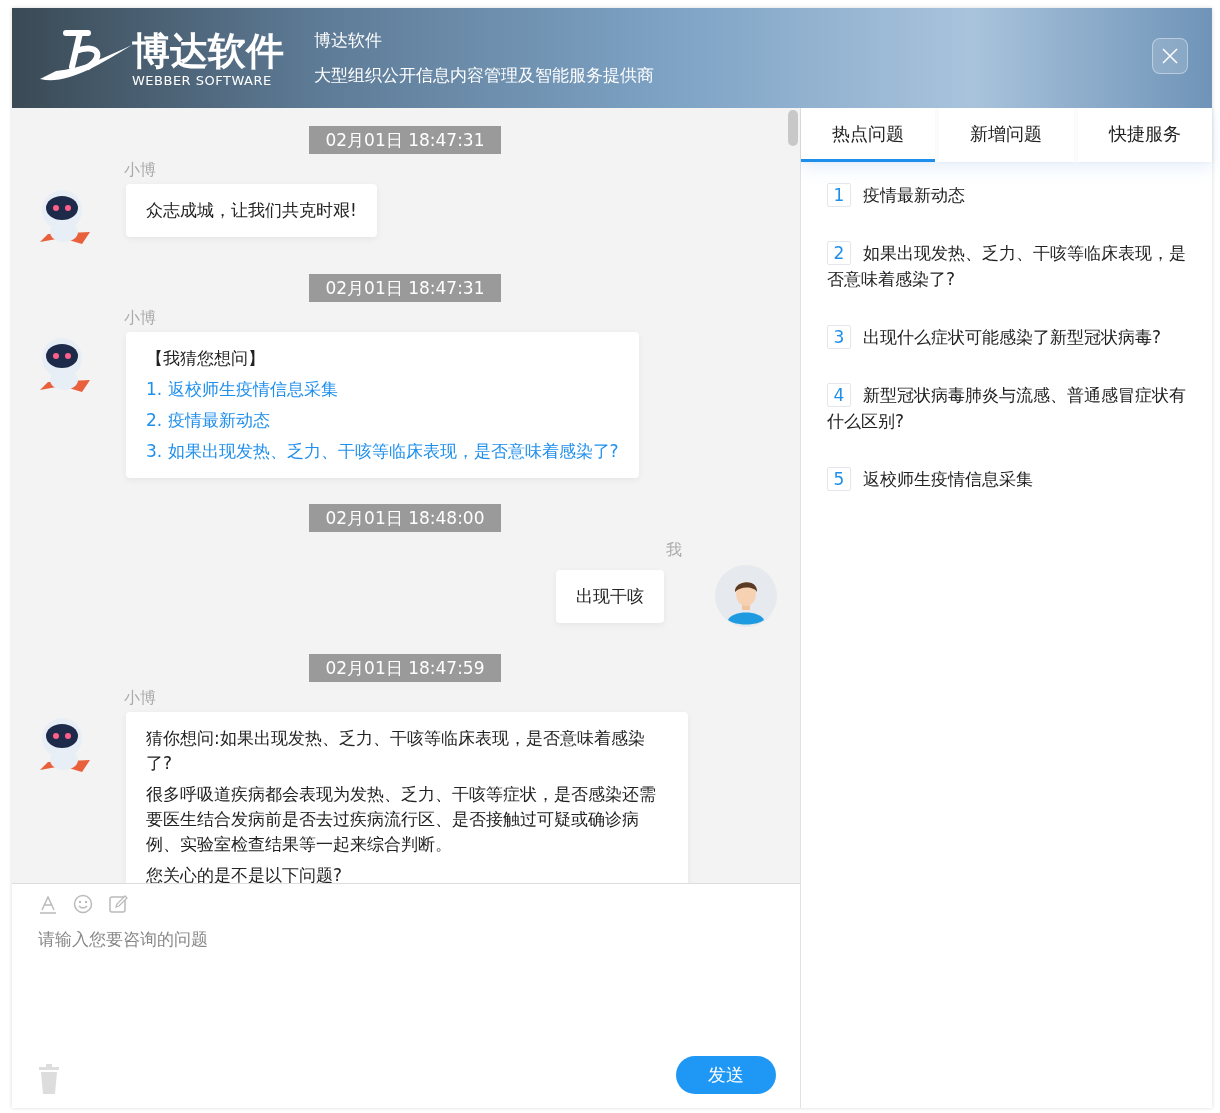  Describe the element at coordinates (49, 1079) in the screenshot. I see `trash-icon` at that location.